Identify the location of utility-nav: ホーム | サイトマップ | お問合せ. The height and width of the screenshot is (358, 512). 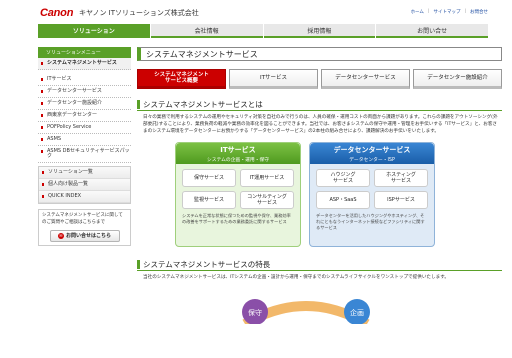
(449, 12).